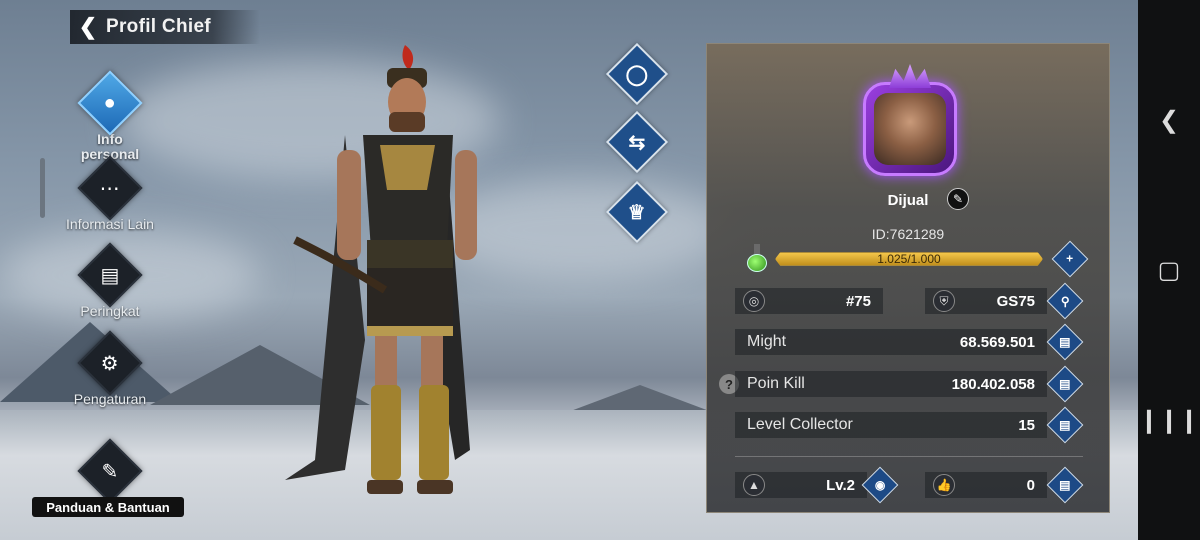  What do you see at coordinates (891, 342) in the screenshot?
I see `might-row: Might 68.569.501` at bounding box center [891, 342].